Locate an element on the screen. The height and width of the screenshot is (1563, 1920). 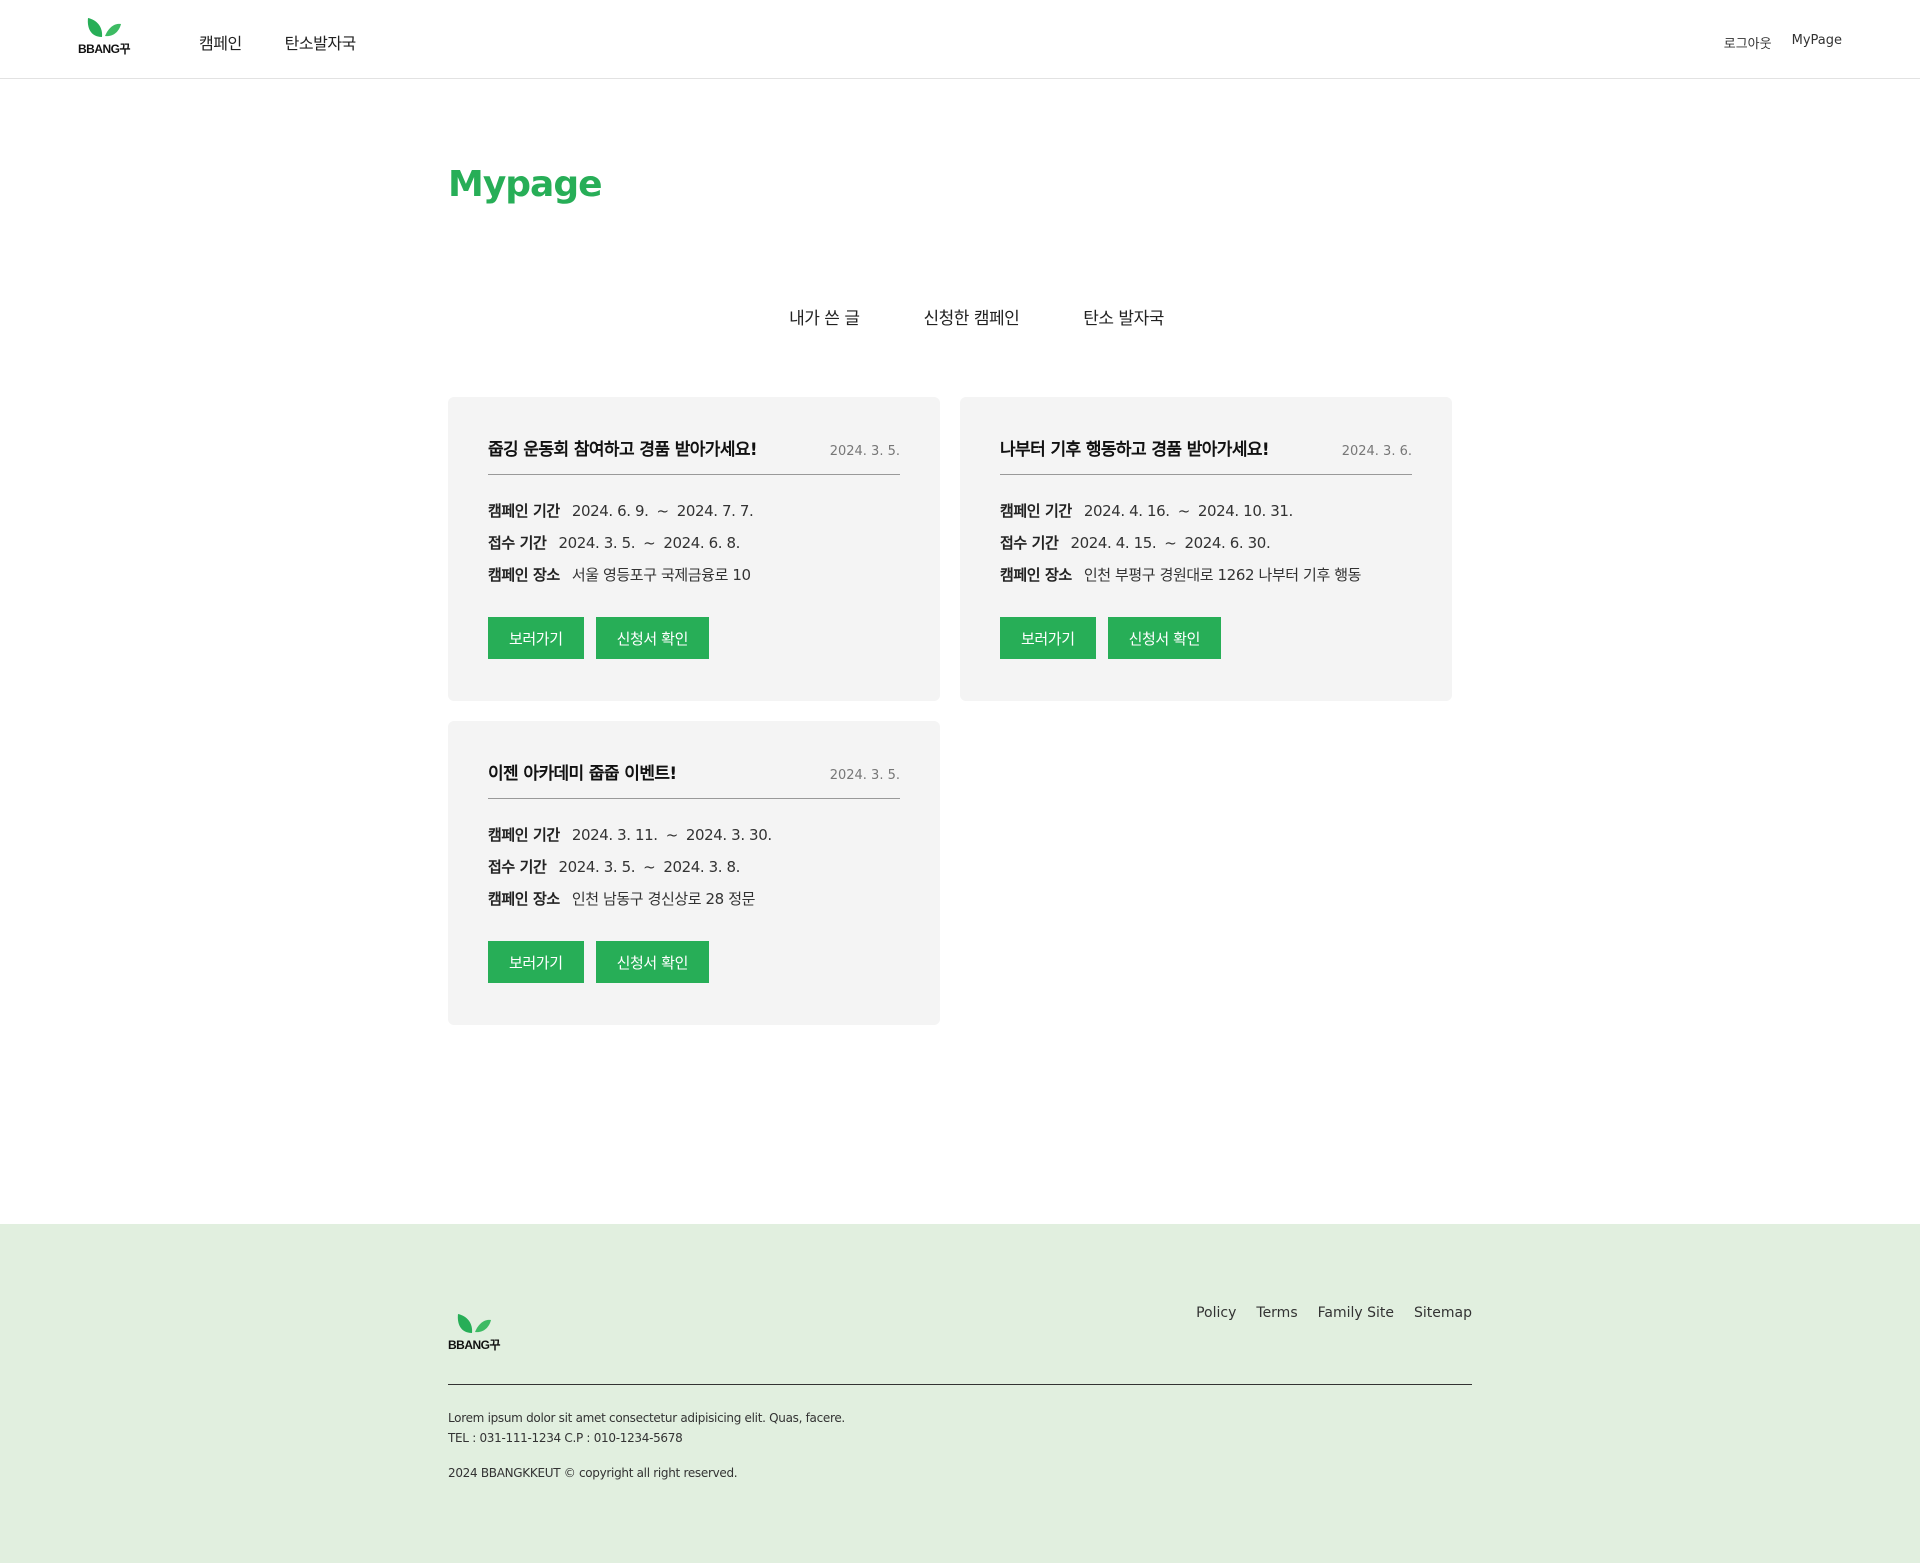
campaign-end: 2024. 7. 7. is located at coordinates (715, 511).